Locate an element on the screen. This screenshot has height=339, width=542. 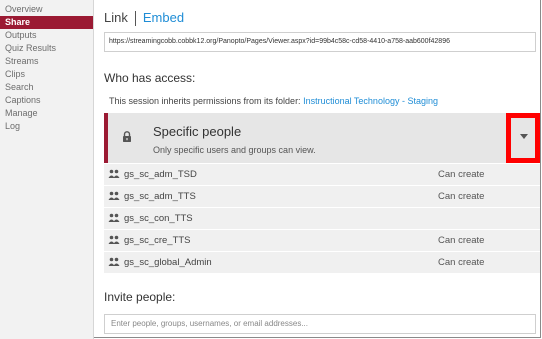
tab-link: Link is located at coordinates (116, 17).